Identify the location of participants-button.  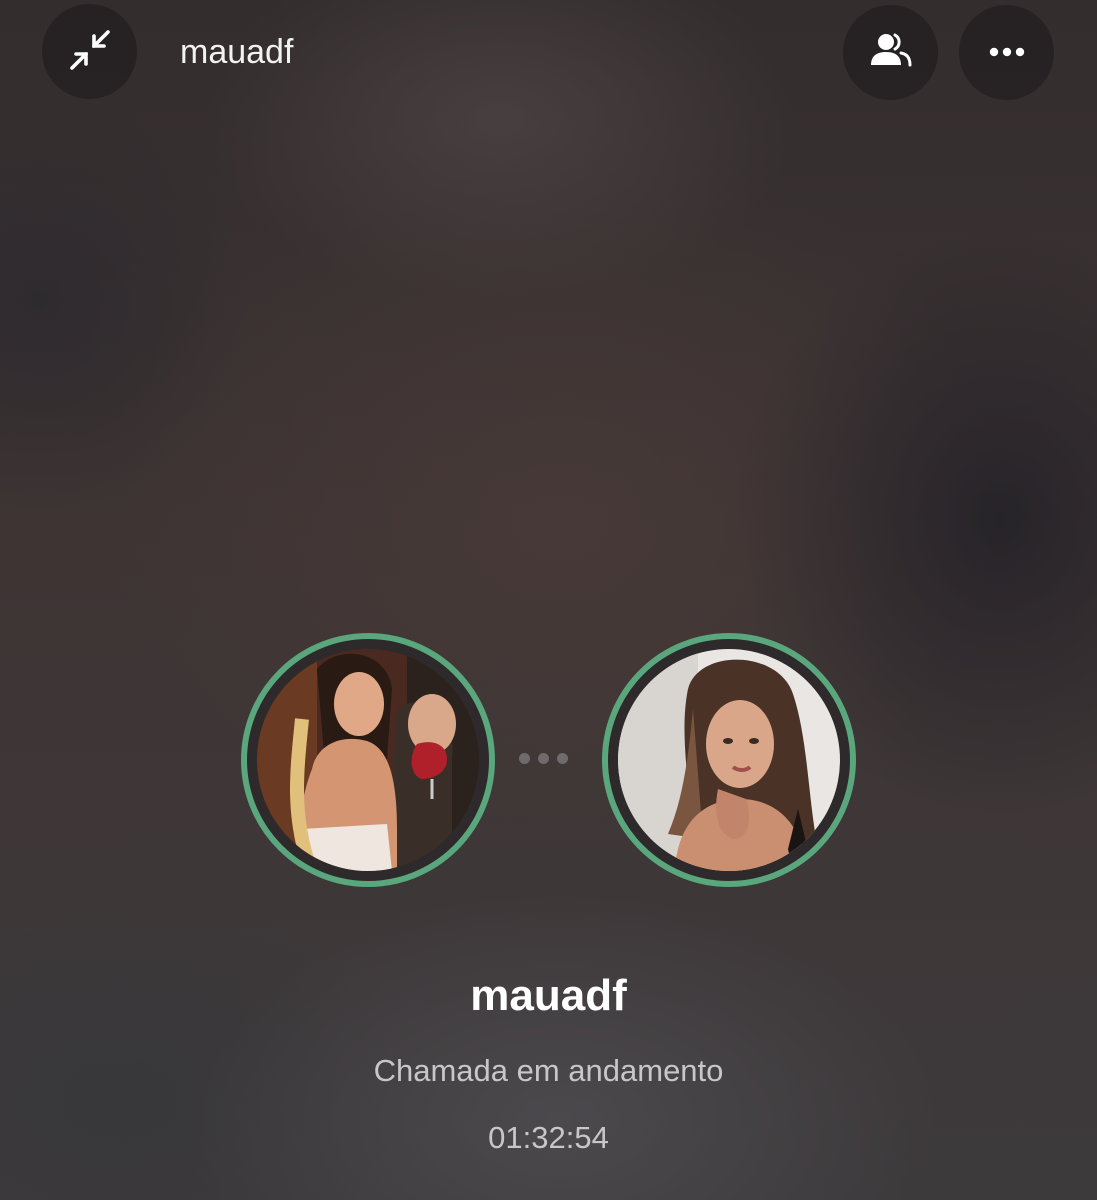
(890, 52).